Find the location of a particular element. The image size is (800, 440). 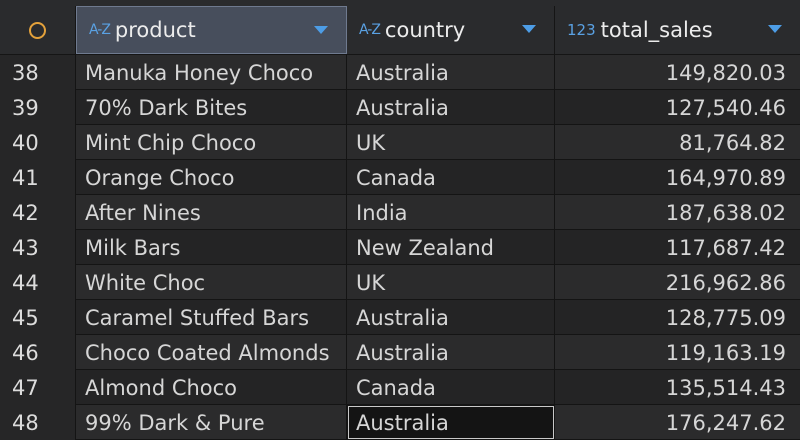

row-number: 41 is located at coordinates (38, 177).